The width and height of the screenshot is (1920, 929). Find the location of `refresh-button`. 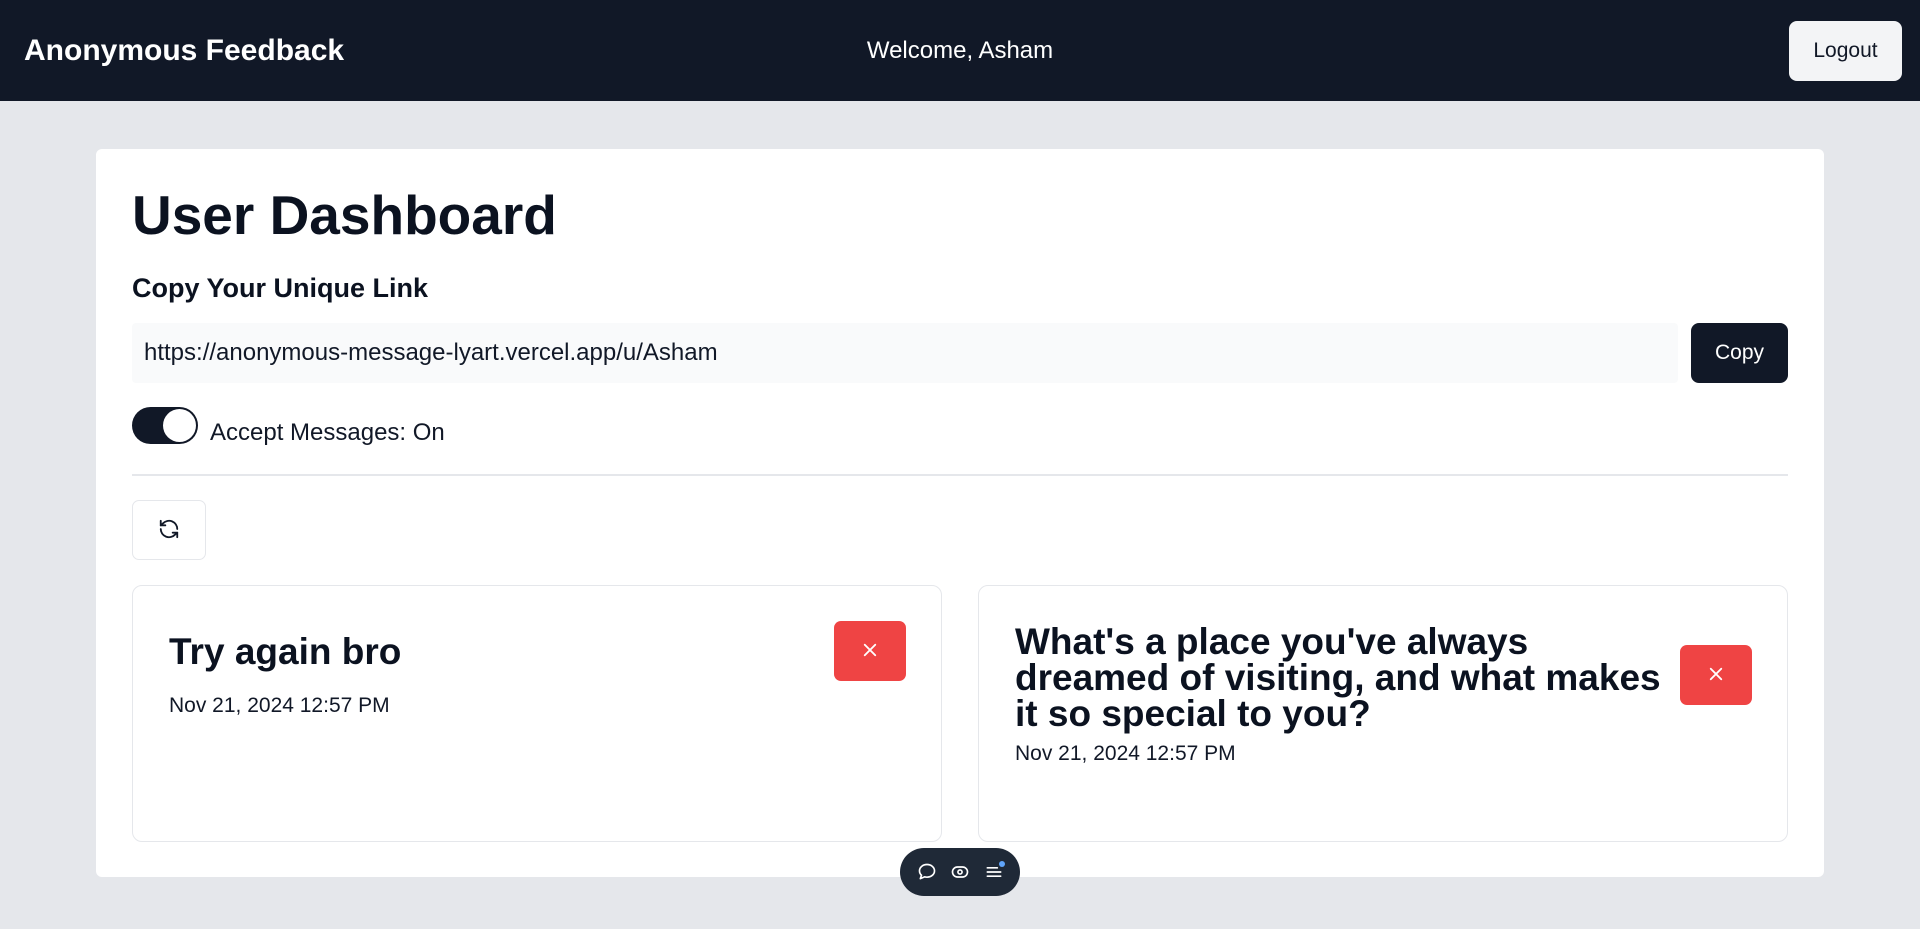

refresh-button is located at coordinates (169, 530).